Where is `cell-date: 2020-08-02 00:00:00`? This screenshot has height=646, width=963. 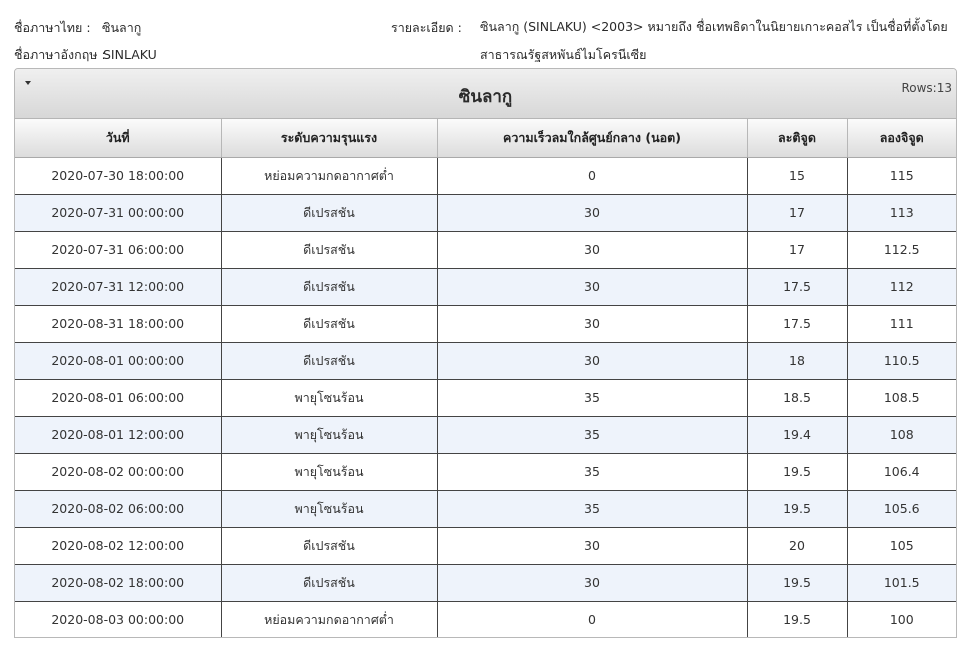 cell-date: 2020-08-02 00:00:00 is located at coordinates (118, 472).